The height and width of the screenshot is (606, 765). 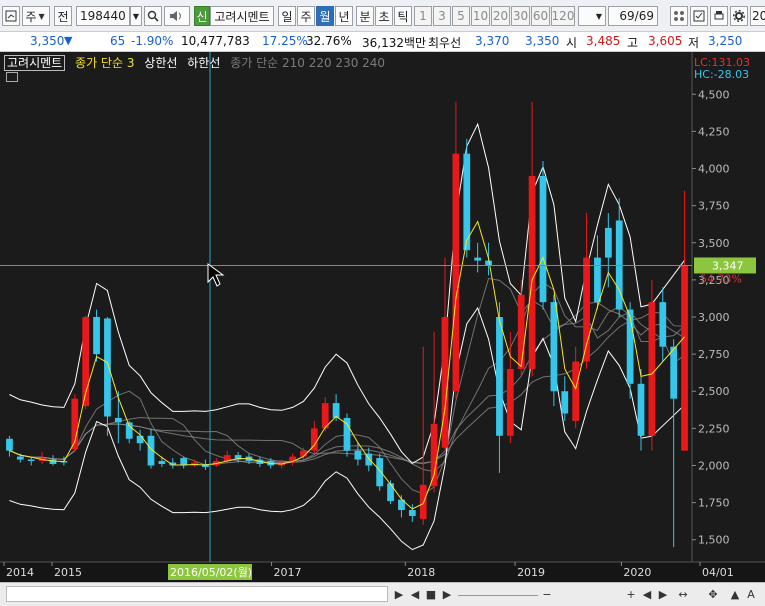 What do you see at coordinates (572, 43) in the screenshot?
I see `open-label: 시` at bounding box center [572, 43].